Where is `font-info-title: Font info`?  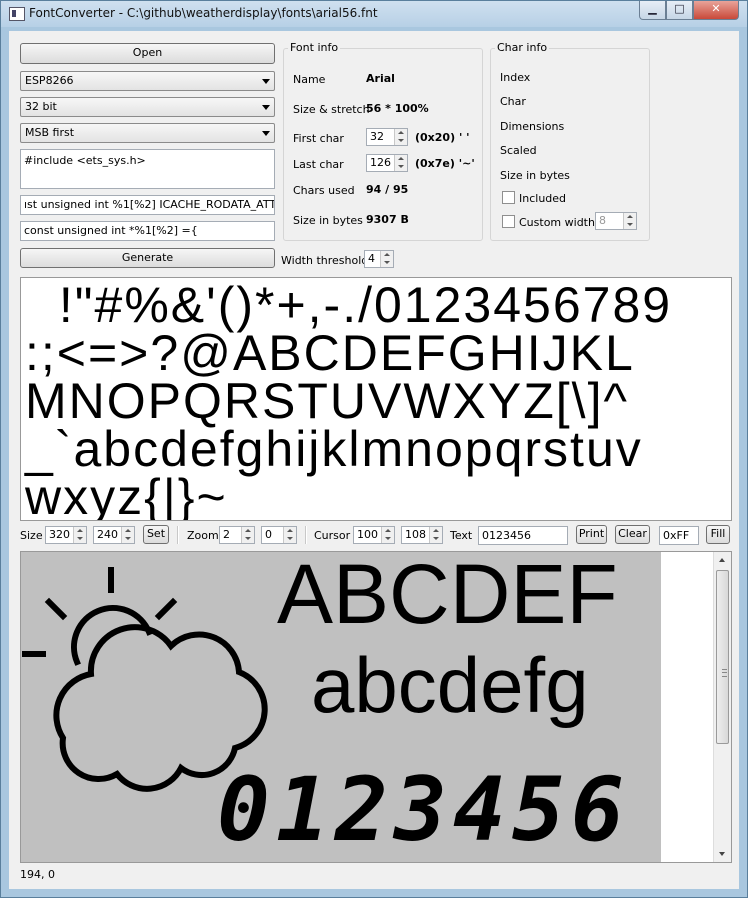
font-info-title: Font info is located at coordinates (314, 47).